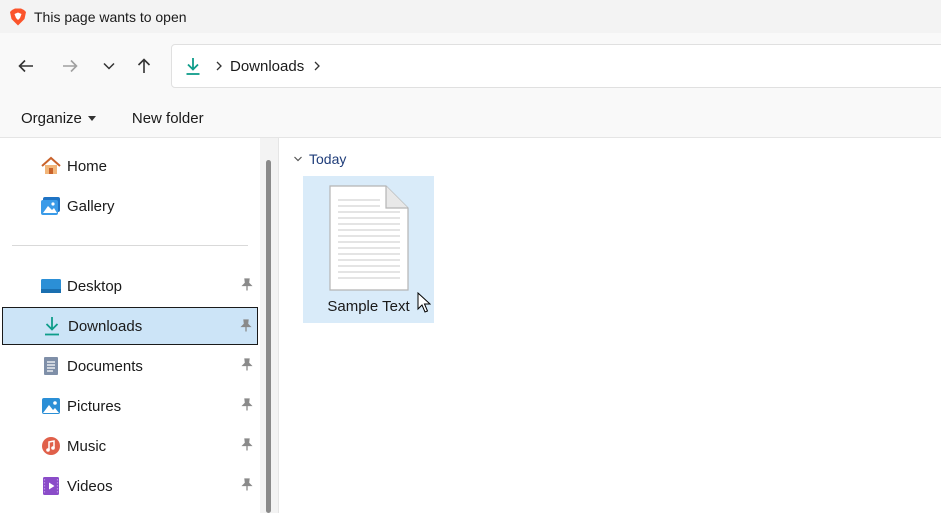 The width and height of the screenshot is (941, 513). Describe the element at coordinates (18, 16) in the screenshot. I see `brave-logo-icon` at that location.